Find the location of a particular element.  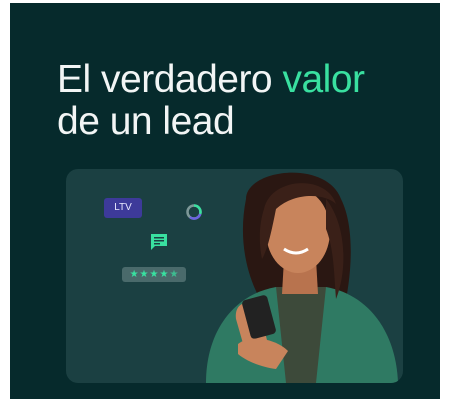

ltv-badge: LTV is located at coordinates (123, 208).